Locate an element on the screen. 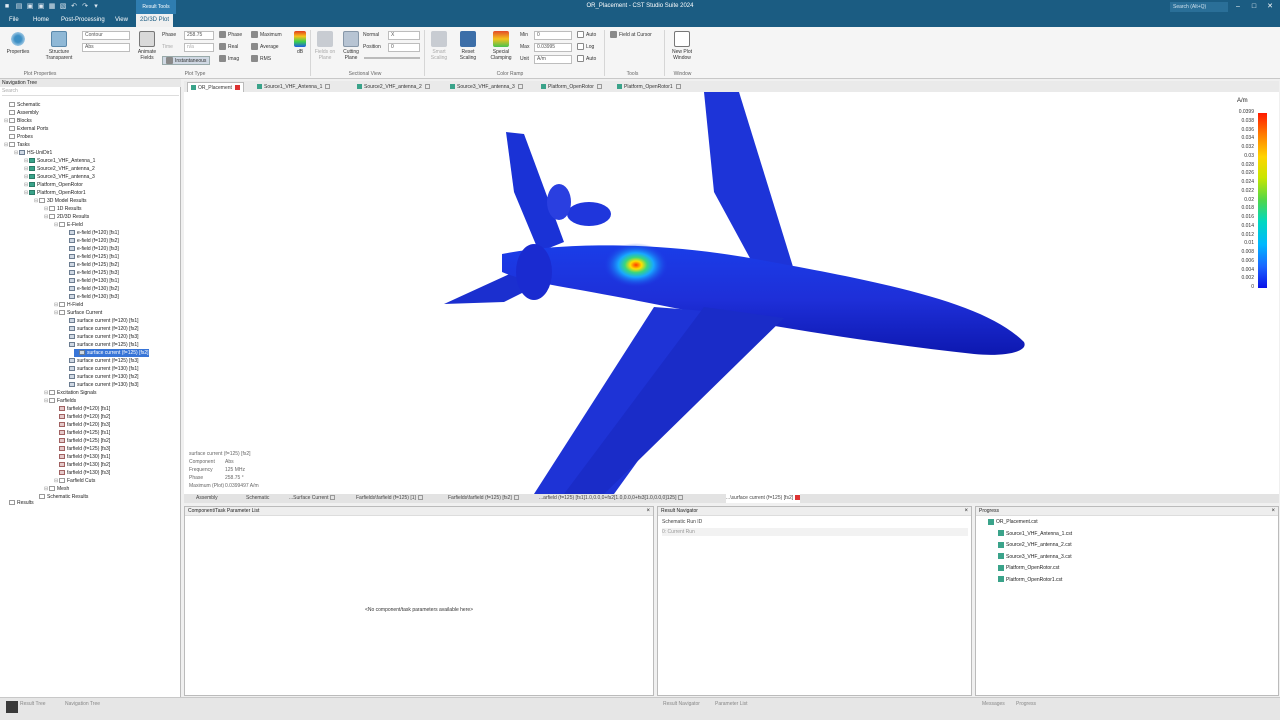  progress-item: Source3_VHF_antenna_3.cst is located at coordinates (1035, 557).